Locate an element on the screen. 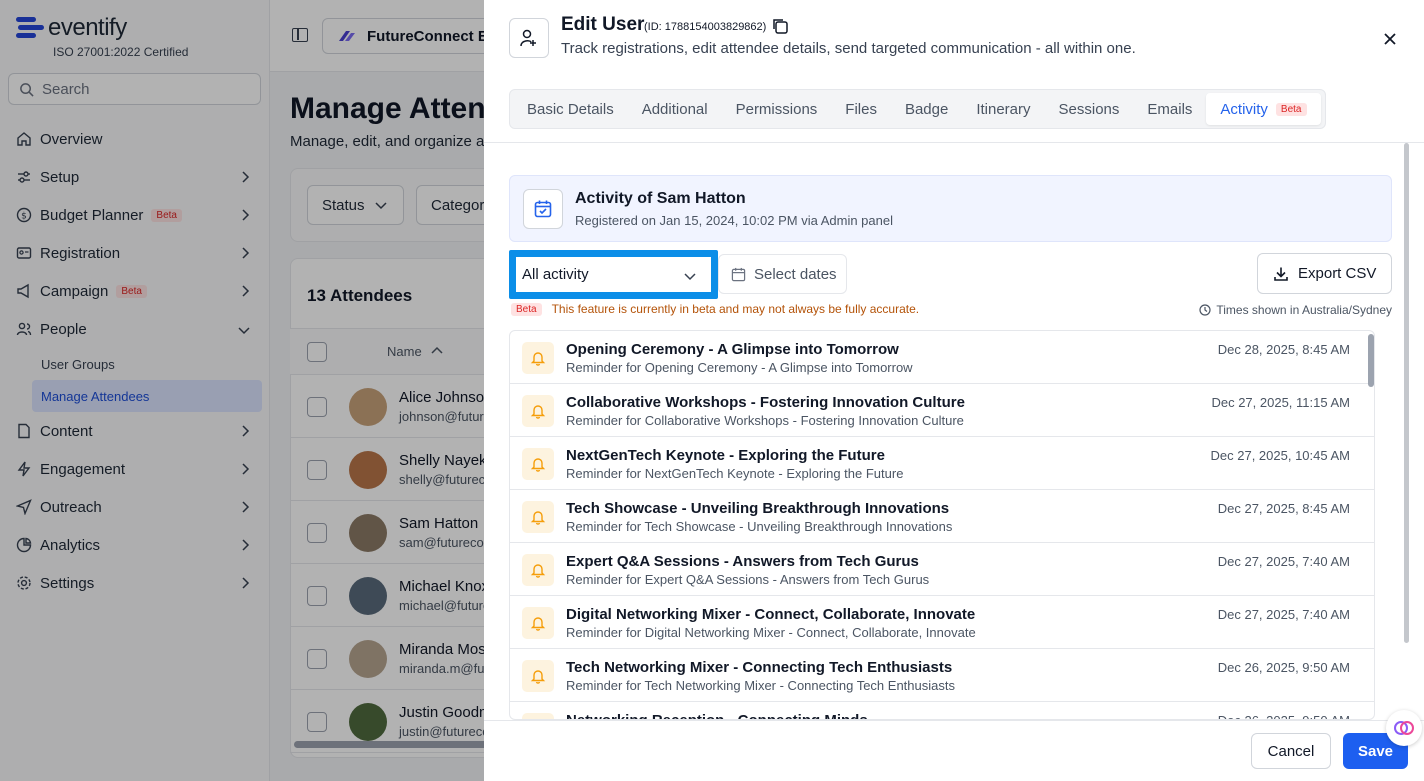  activity-list-scrollbar is located at coordinates (1371, 360).